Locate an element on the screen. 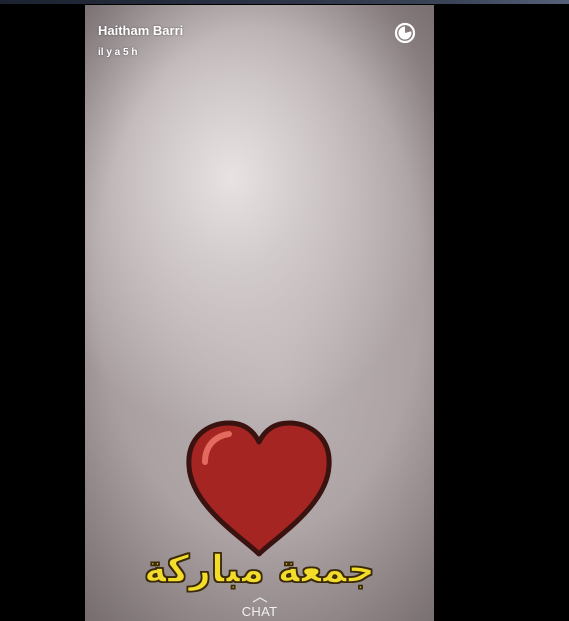  circular-timer-icon is located at coordinates (405, 33).